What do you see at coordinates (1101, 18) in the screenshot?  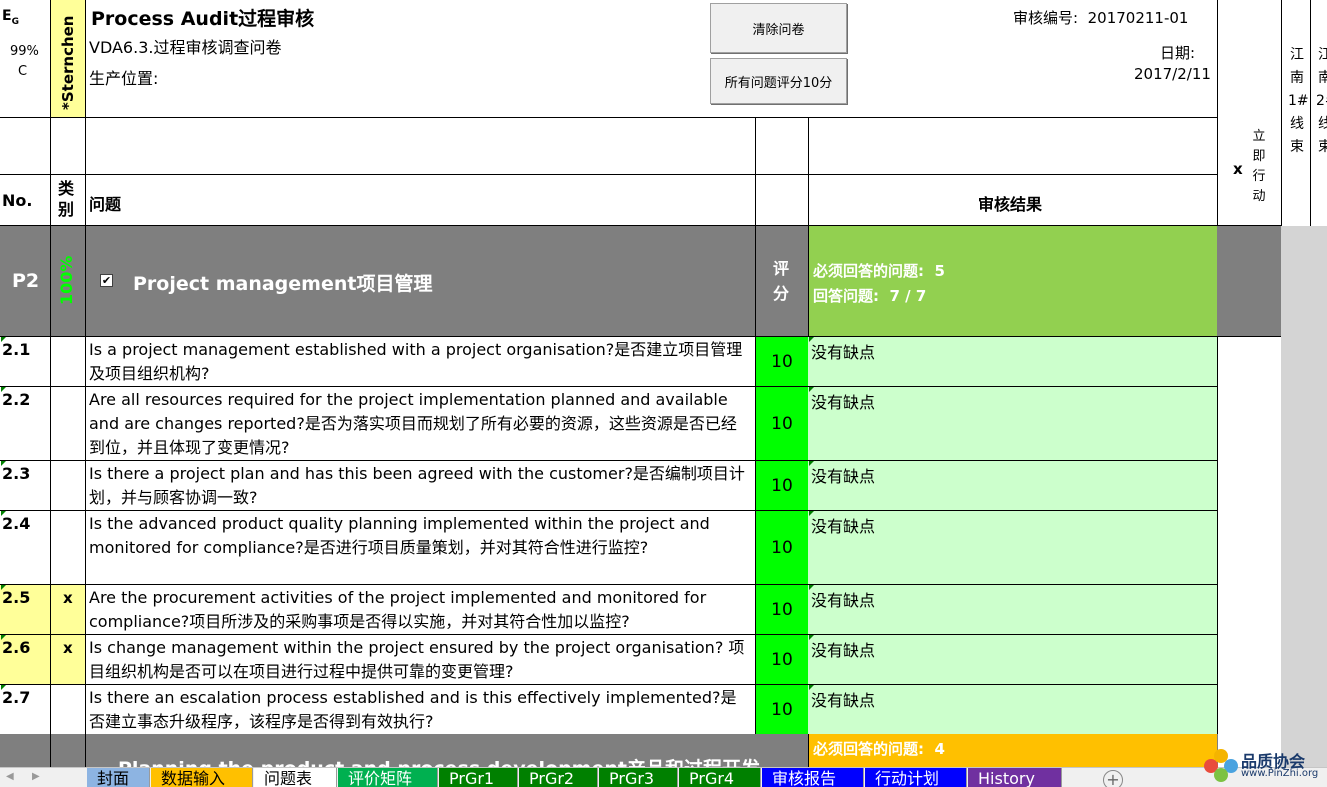 I see `audit-number: 审核编号: 20170211-01` at bounding box center [1101, 18].